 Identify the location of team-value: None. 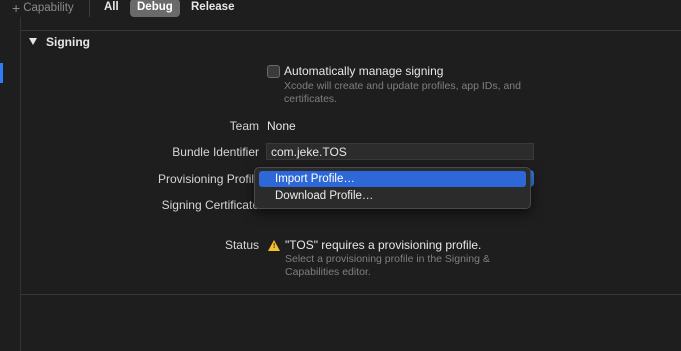
(281, 126).